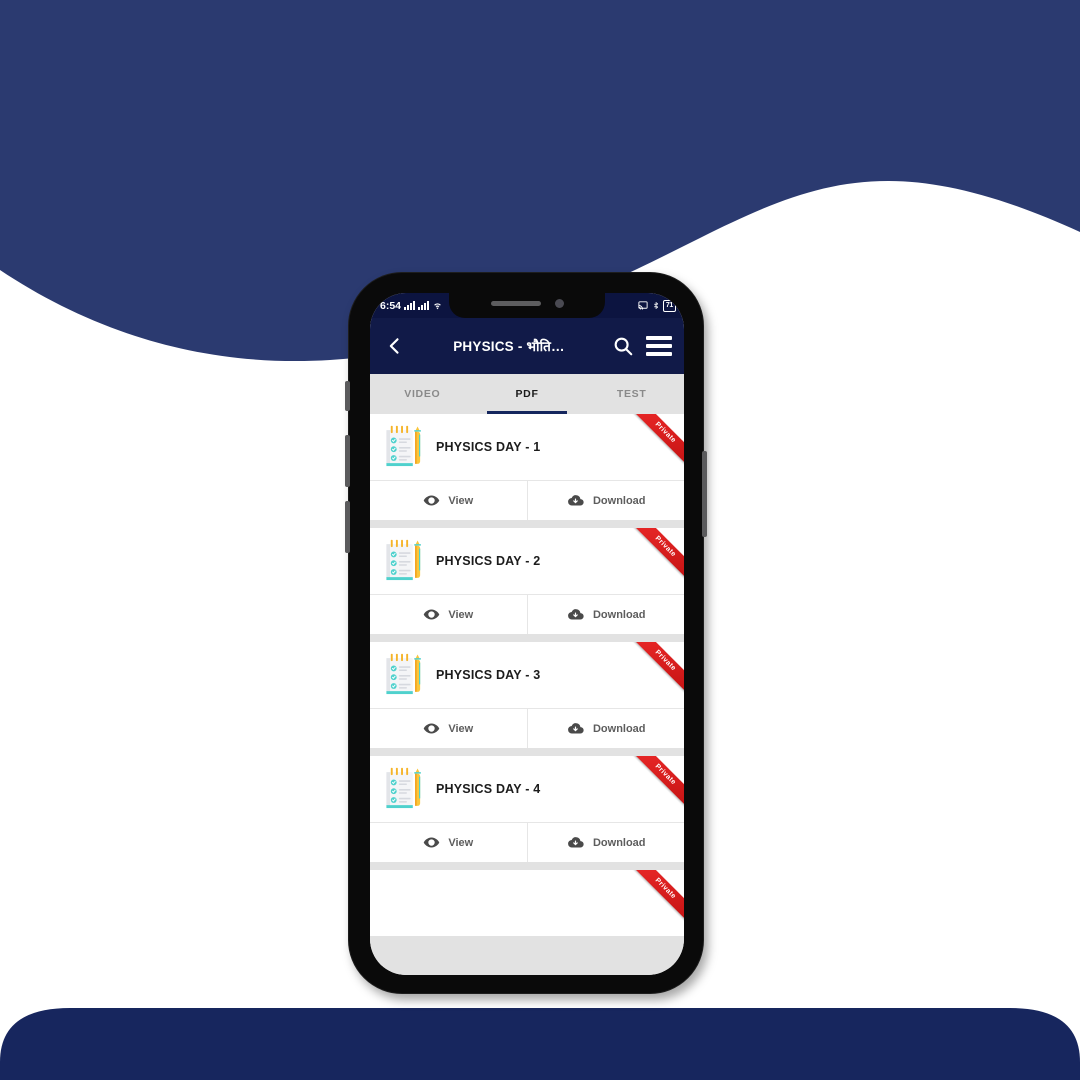  I want to click on search-icon, so click(623, 346).